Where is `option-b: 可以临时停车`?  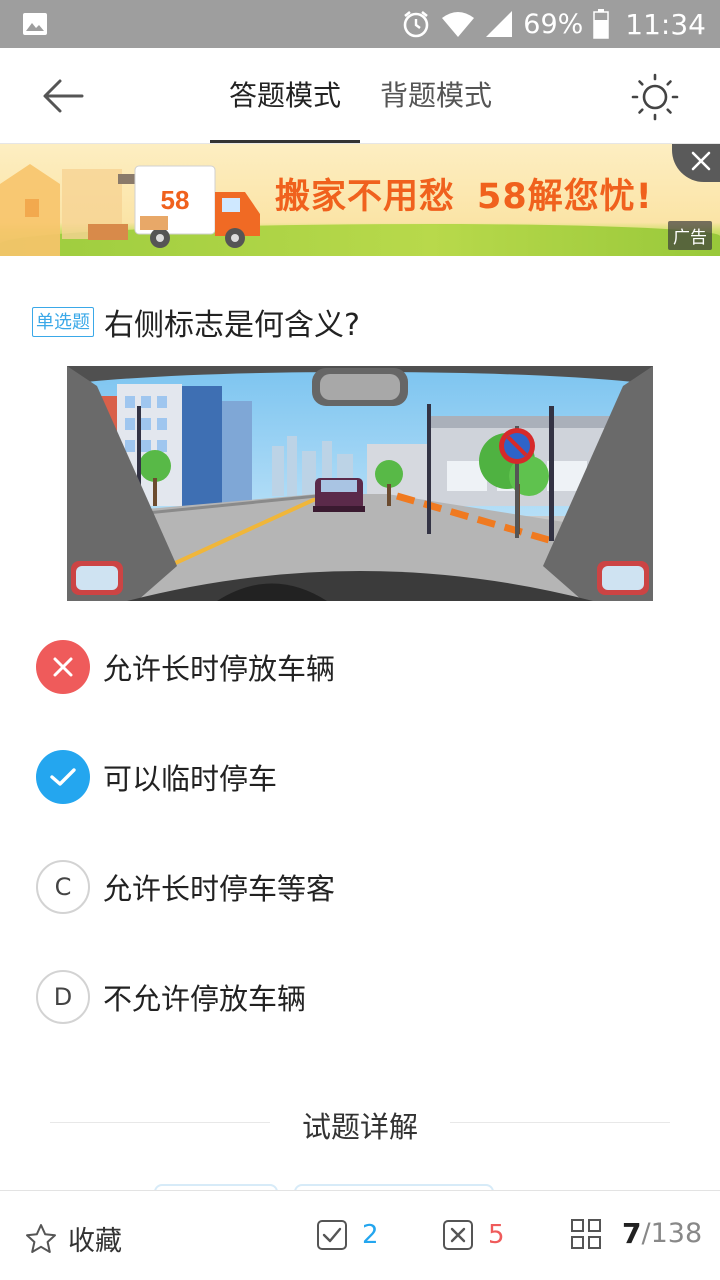 option-b: 可以临时停车 is located at coordinates (156, 777).